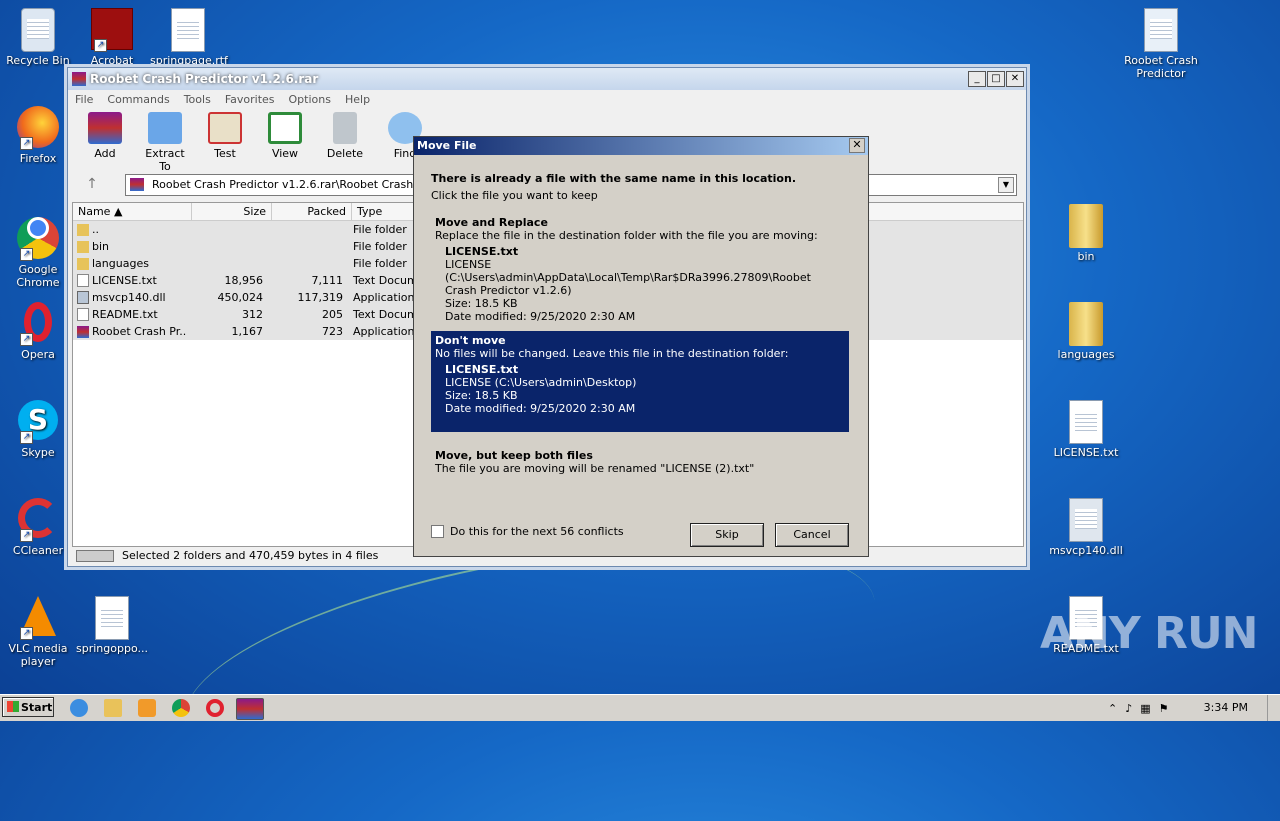 Image resolution: width=1280 pixels, height=821 pixels. What do you see at coordinates (181, 708) in the screenshot?
I see `chrome-icon` at bounding box center [181, 708].